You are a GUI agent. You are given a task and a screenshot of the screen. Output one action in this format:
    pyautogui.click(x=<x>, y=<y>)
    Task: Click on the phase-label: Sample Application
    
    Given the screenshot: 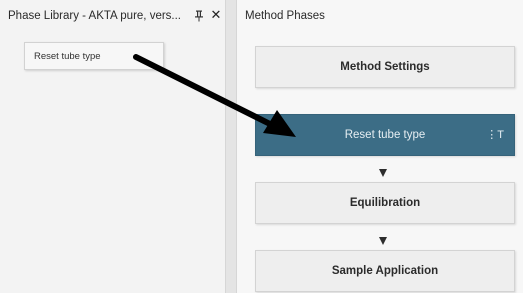 What is the action you would take?
    pyautogui.click(x=385, y=271)
    